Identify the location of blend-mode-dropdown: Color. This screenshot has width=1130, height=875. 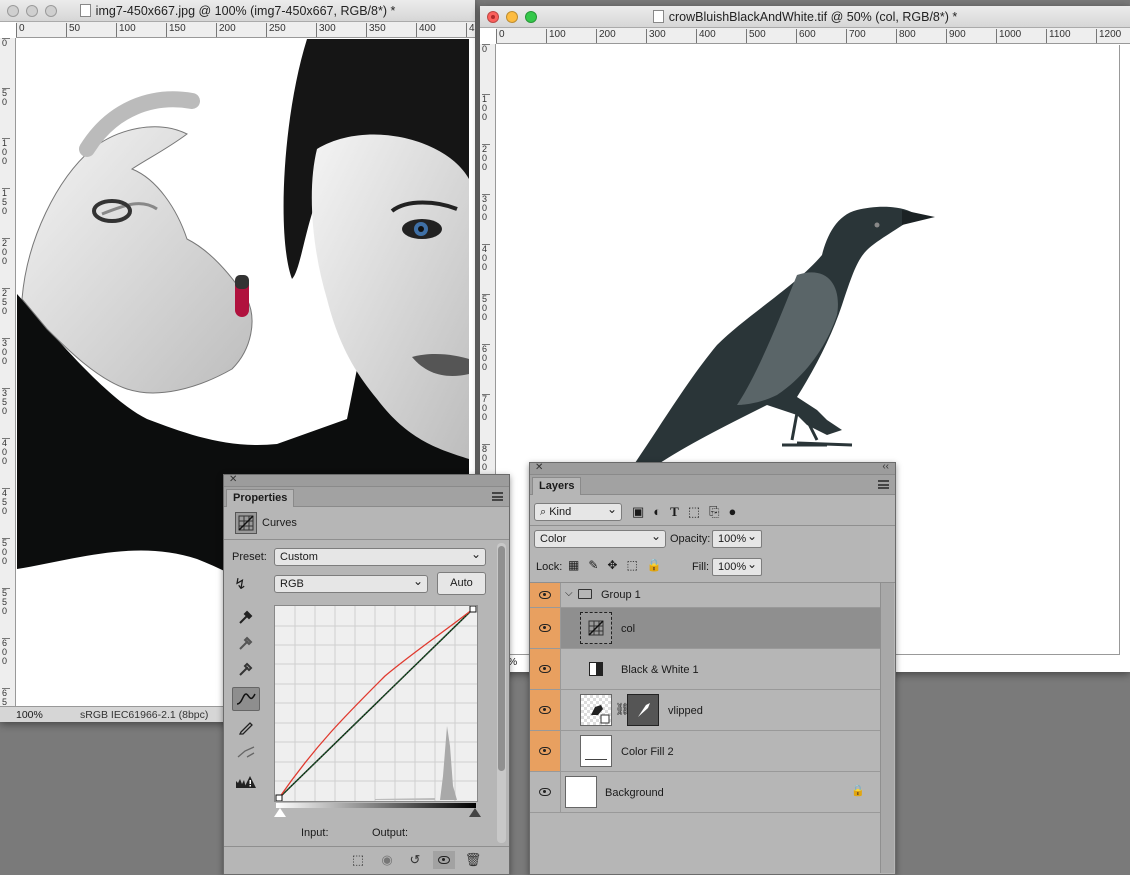
(600, 538).